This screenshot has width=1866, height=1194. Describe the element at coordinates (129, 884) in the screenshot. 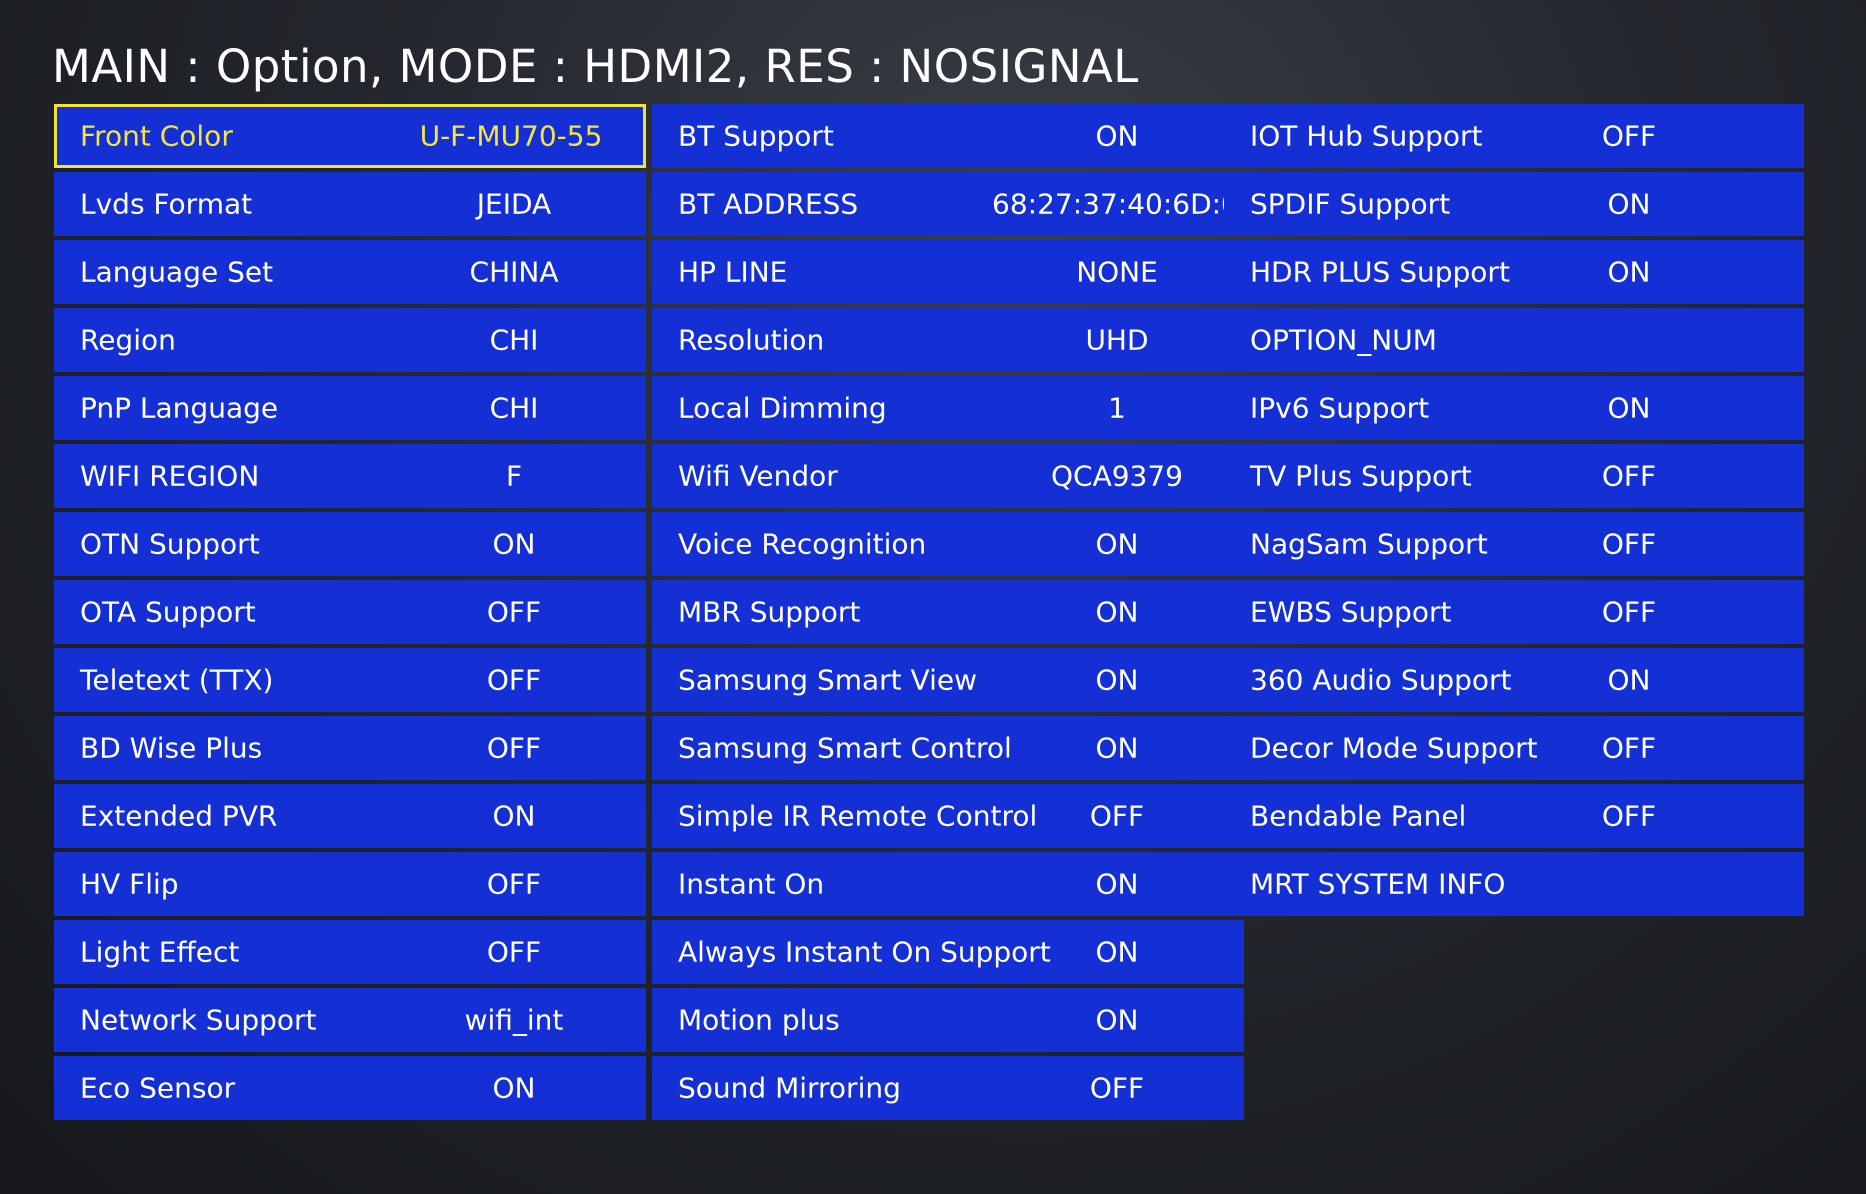

I see `option-label: HV Flip` at that location.